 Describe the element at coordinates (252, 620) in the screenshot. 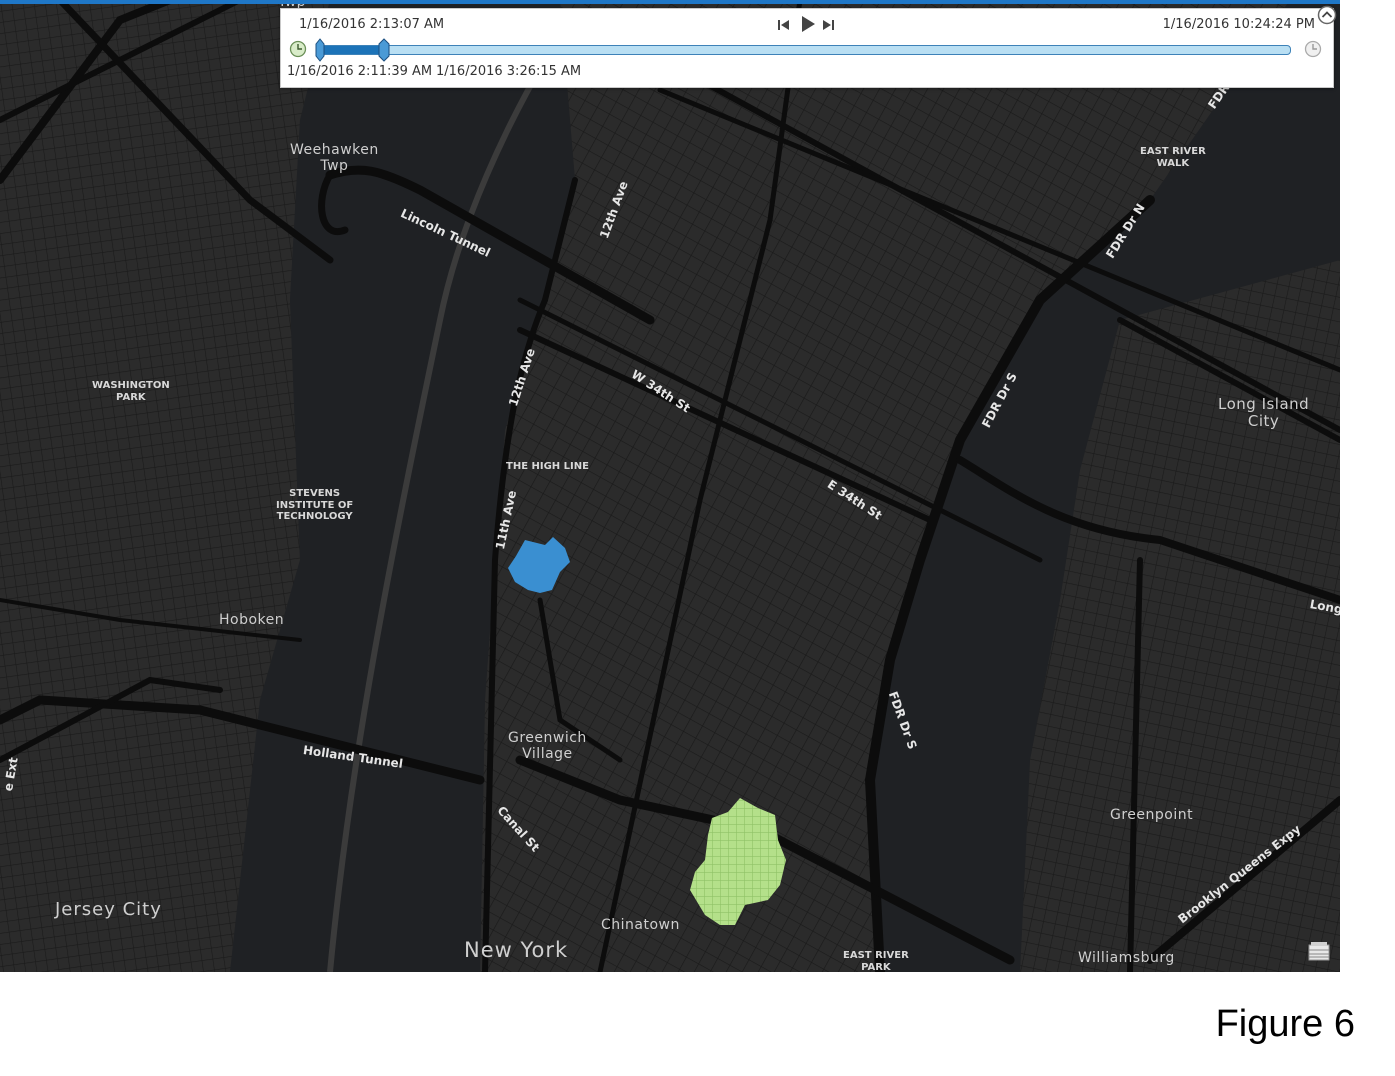

I see `place-label-hoboken: Hoboken` at that location.